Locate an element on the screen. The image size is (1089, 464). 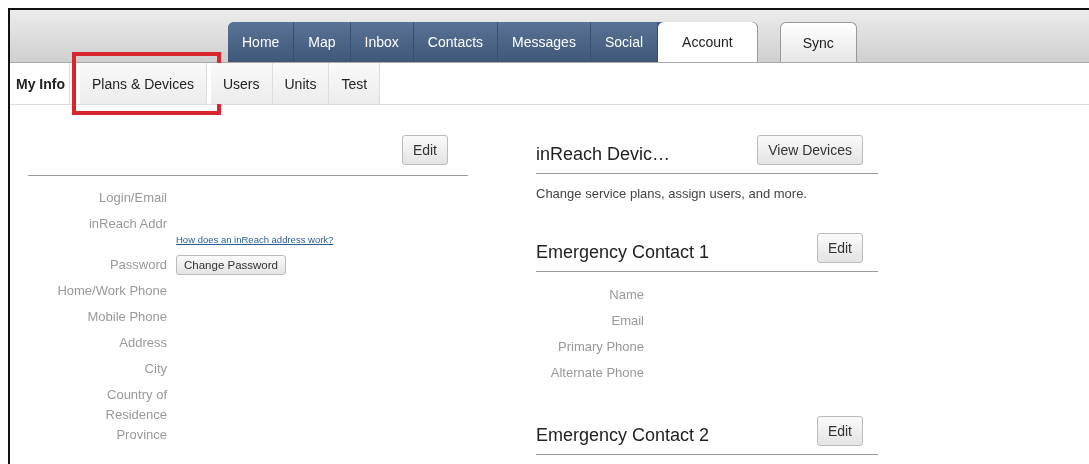
field-label: Login/Email is located at coordinates (132, 198).